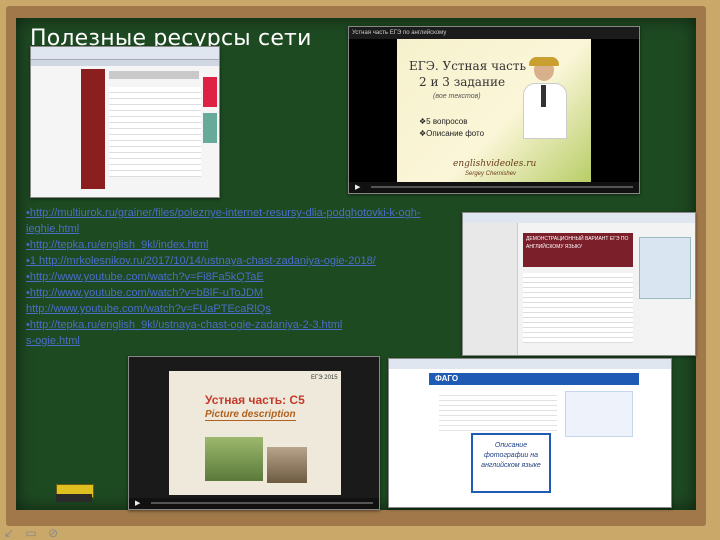  Describe the element at coordinates (495, 164) in the screenshot. I see `brand-text: englishvideoles.ru` at that location.